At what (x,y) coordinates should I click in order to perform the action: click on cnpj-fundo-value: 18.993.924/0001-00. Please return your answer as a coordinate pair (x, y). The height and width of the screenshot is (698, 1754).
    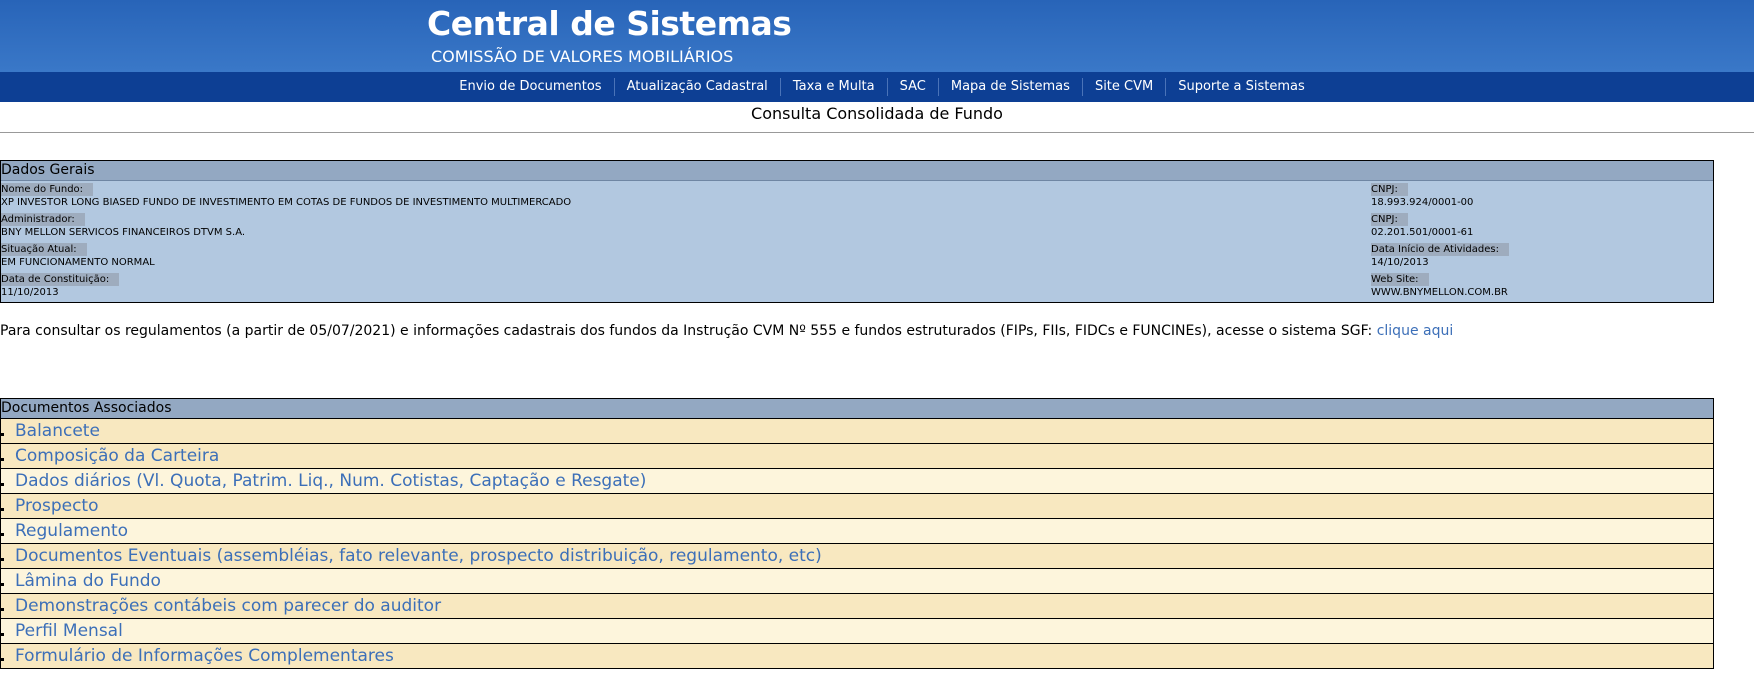
    Looking at the image, I should click on (1422, 202).